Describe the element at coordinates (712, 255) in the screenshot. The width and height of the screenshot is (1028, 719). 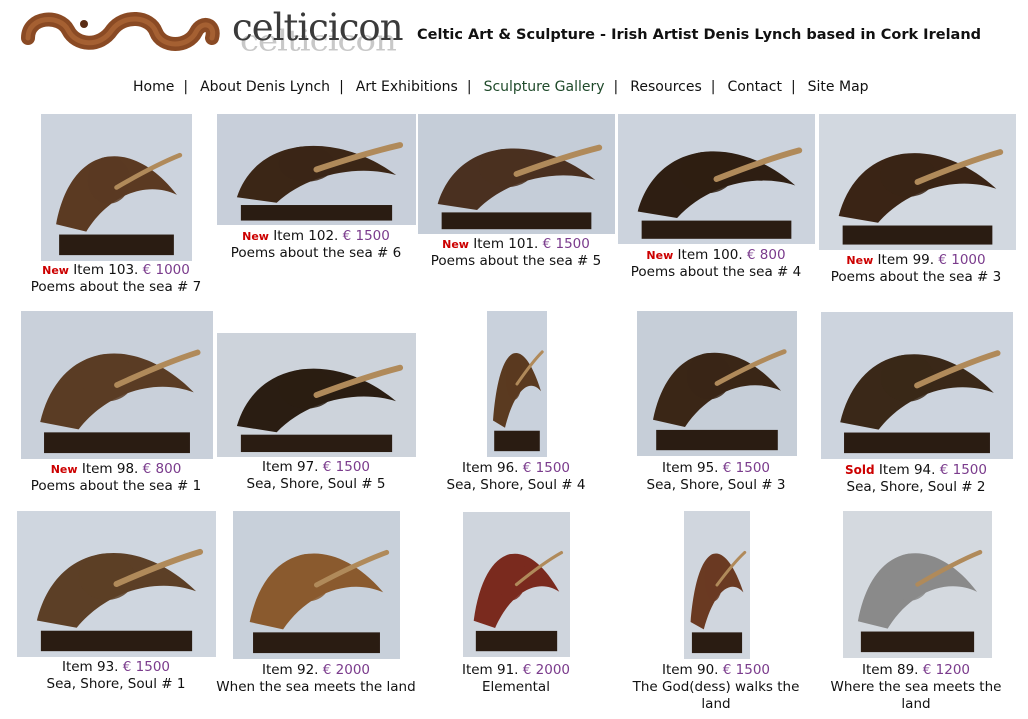
I see `item-number: Item 100.` at that location.